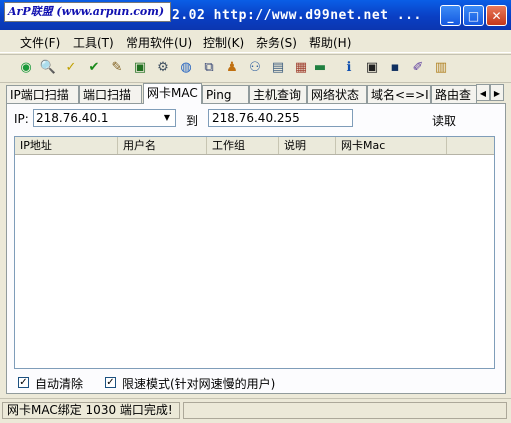 Image resolution: width=511 pixels, height=423 pixels. I want to click on tab-domain-ip: 域名<=>IP, so click(399, 94).